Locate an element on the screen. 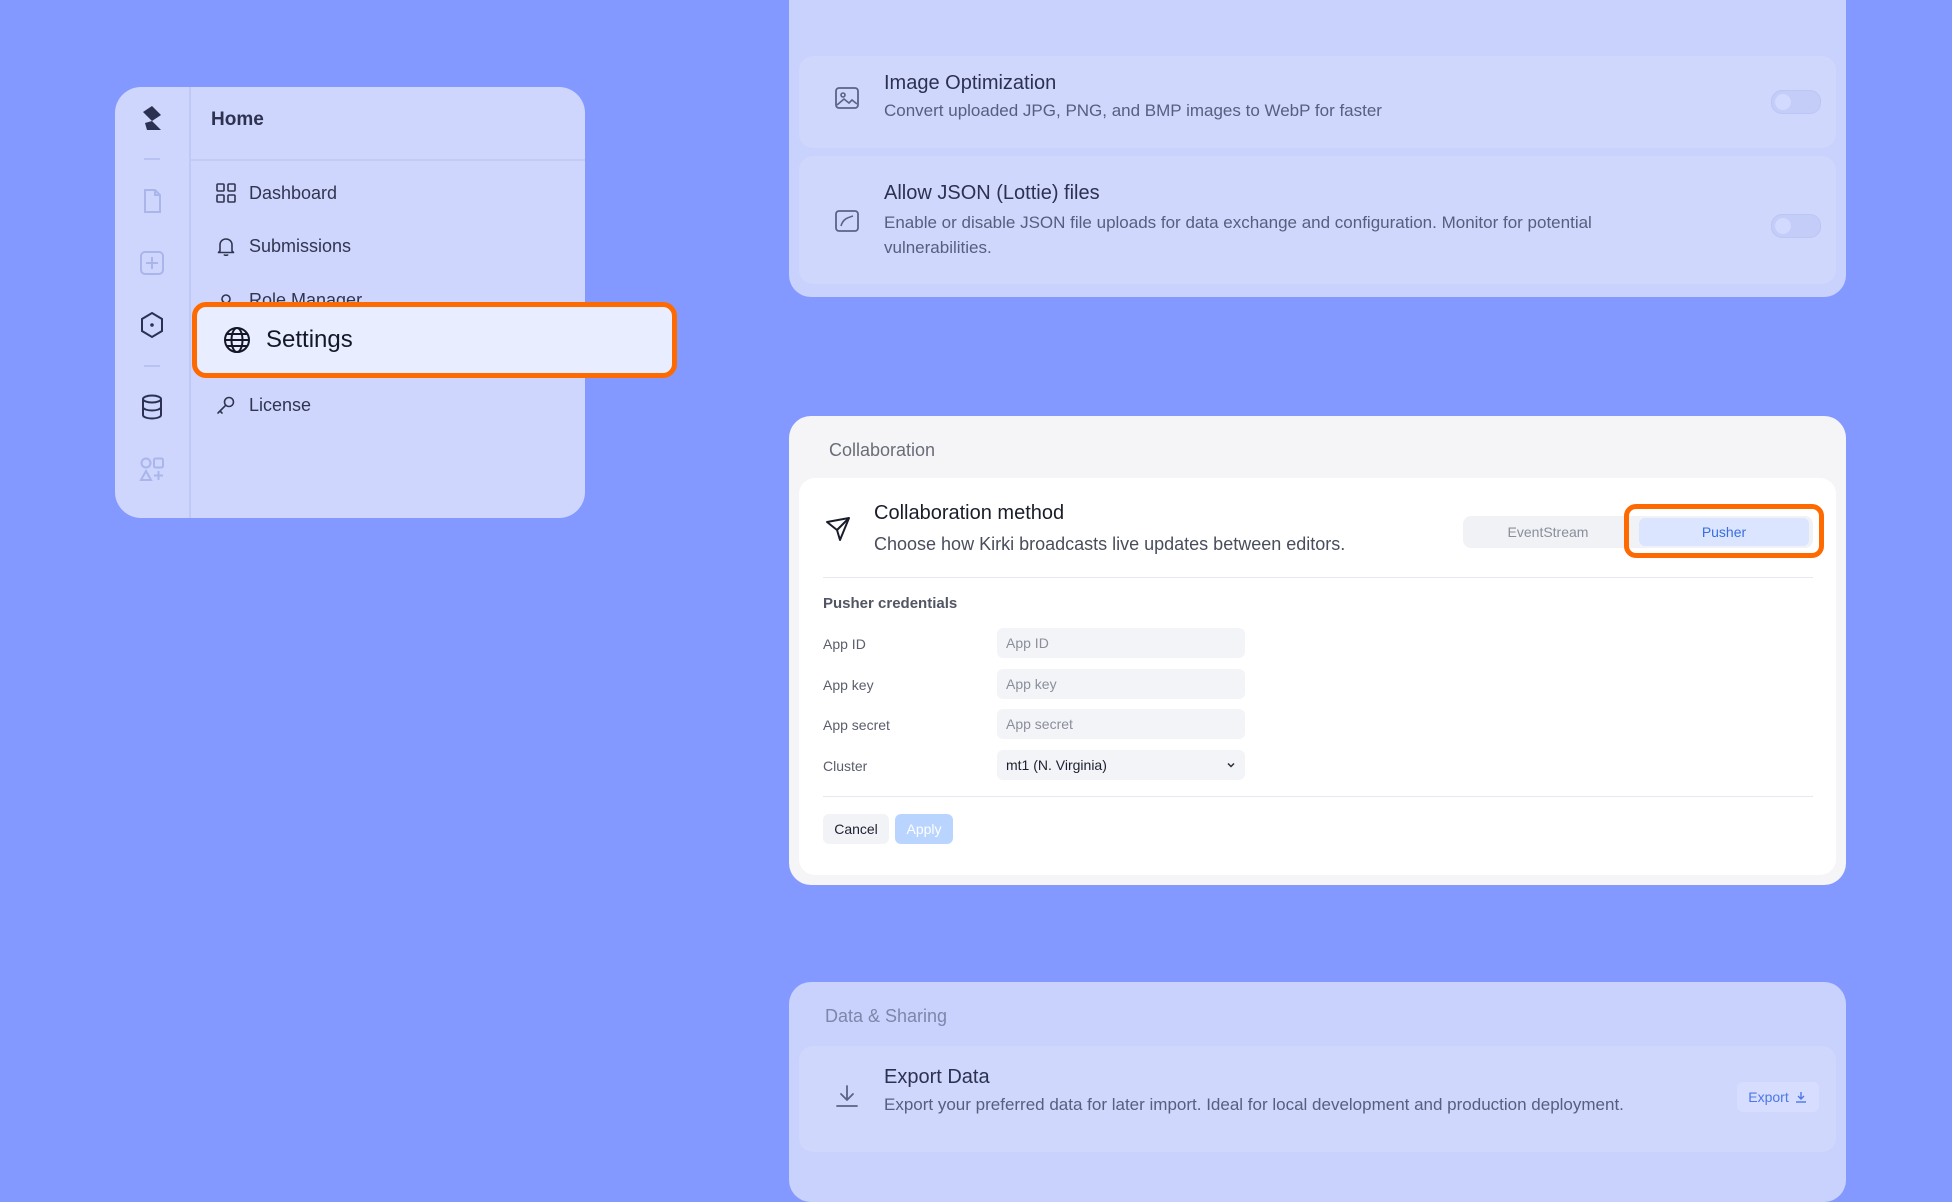 The height and width of the screenshot is (1202, 1952). grid-icon is located at coordinates (226, 193).